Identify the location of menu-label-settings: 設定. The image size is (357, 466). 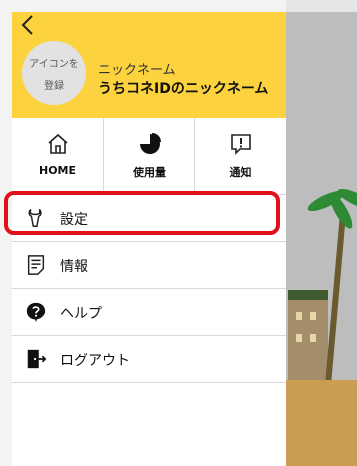
(74, 220).